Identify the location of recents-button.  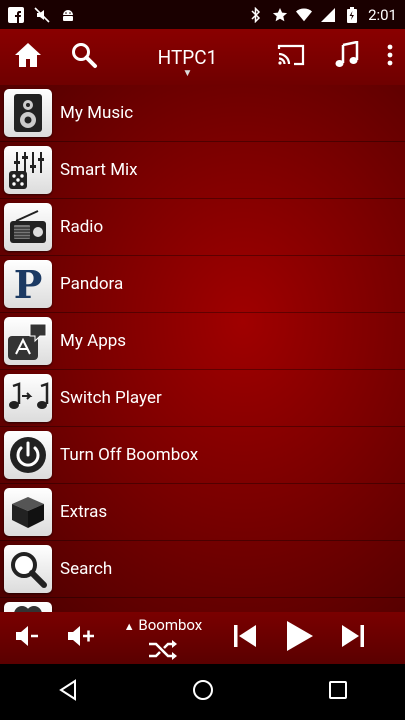
(338, 692).